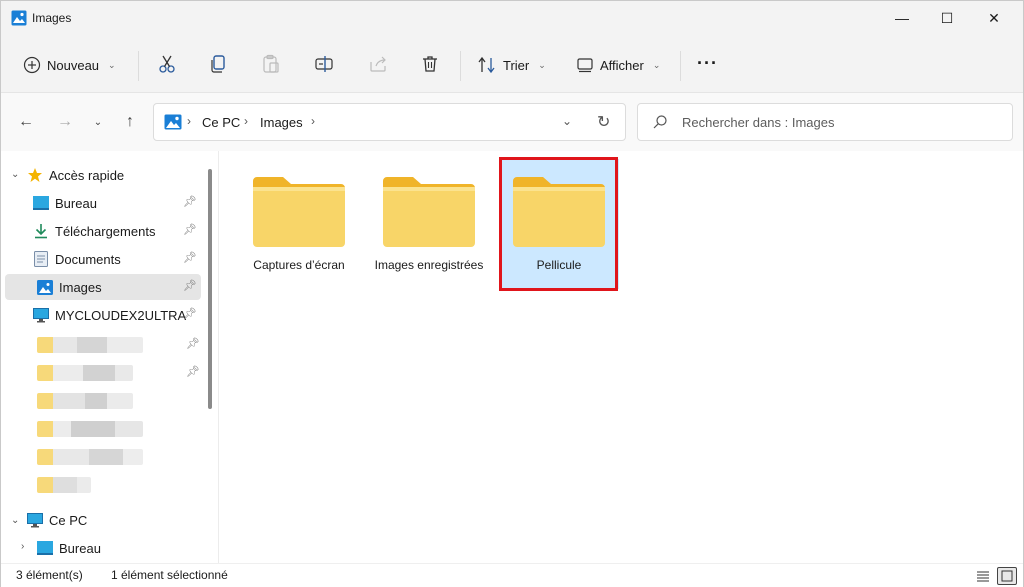  Describe the element at coordinates (52, 18) in the screenshot. I see `window-title: Images` at that location.